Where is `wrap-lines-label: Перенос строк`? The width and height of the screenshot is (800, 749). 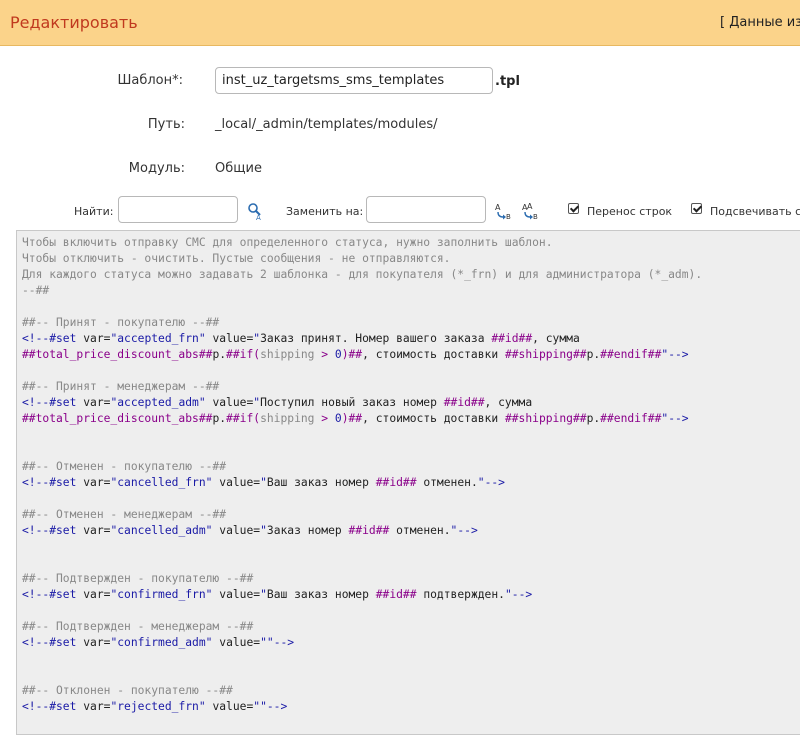 wrap-lines-label: Перенос строк is located at coordinates (630, 211).